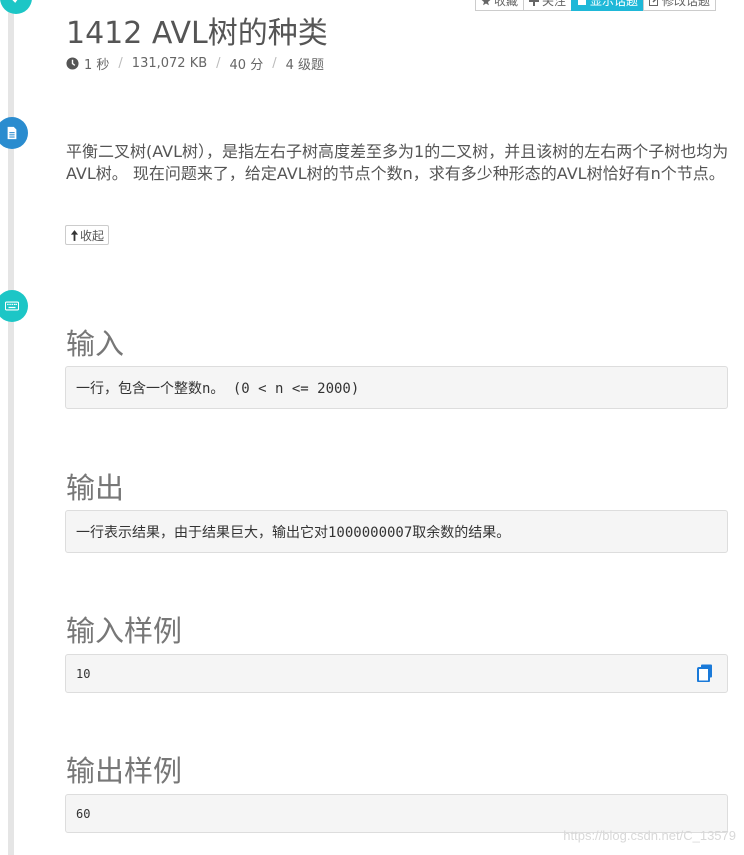 The height and width of the screenshot is (855, 744). What do you see at coordinates (506, 4) in the screenshot?
I see `favorite-label: 收藏` at bounding box center [506, 4].